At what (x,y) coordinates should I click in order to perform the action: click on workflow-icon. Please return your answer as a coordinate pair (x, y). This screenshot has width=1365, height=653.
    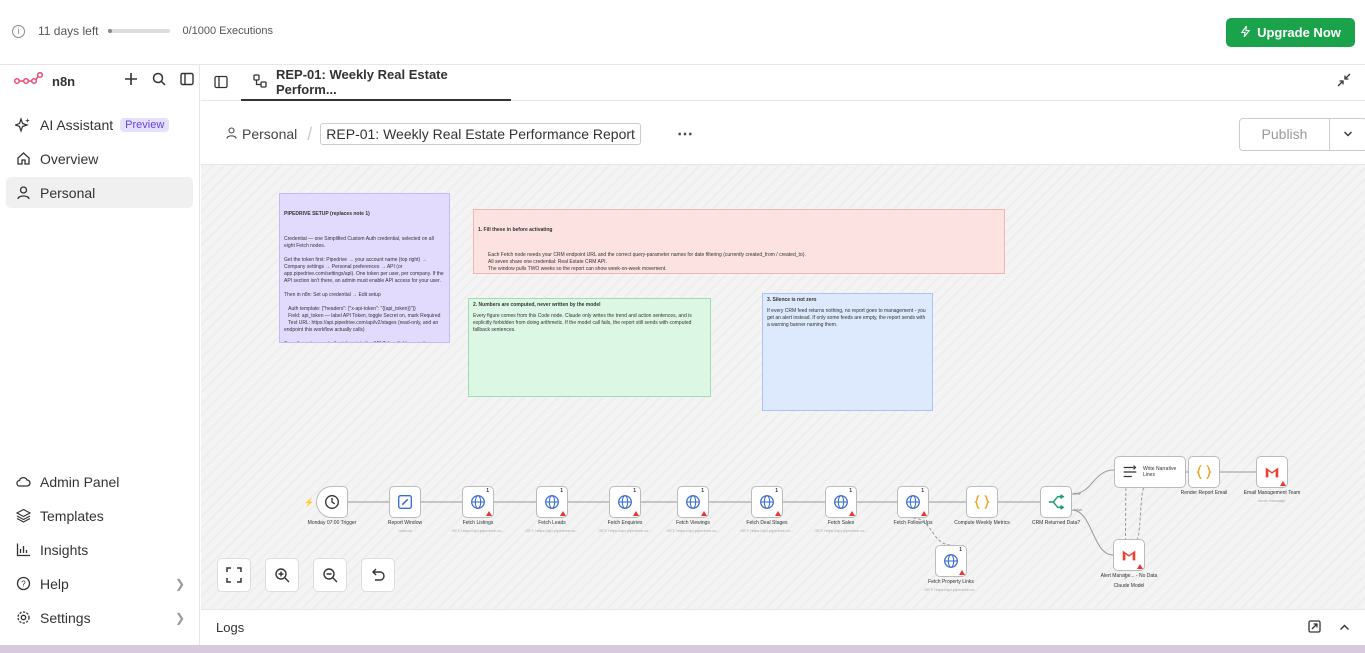
    Looking at the image, I should click on (260, 82).